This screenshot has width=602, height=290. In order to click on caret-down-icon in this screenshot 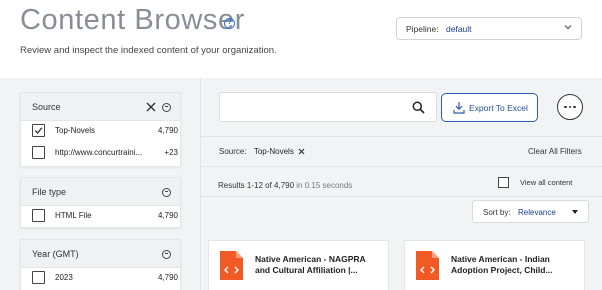, I will do `click(575, 212)`.